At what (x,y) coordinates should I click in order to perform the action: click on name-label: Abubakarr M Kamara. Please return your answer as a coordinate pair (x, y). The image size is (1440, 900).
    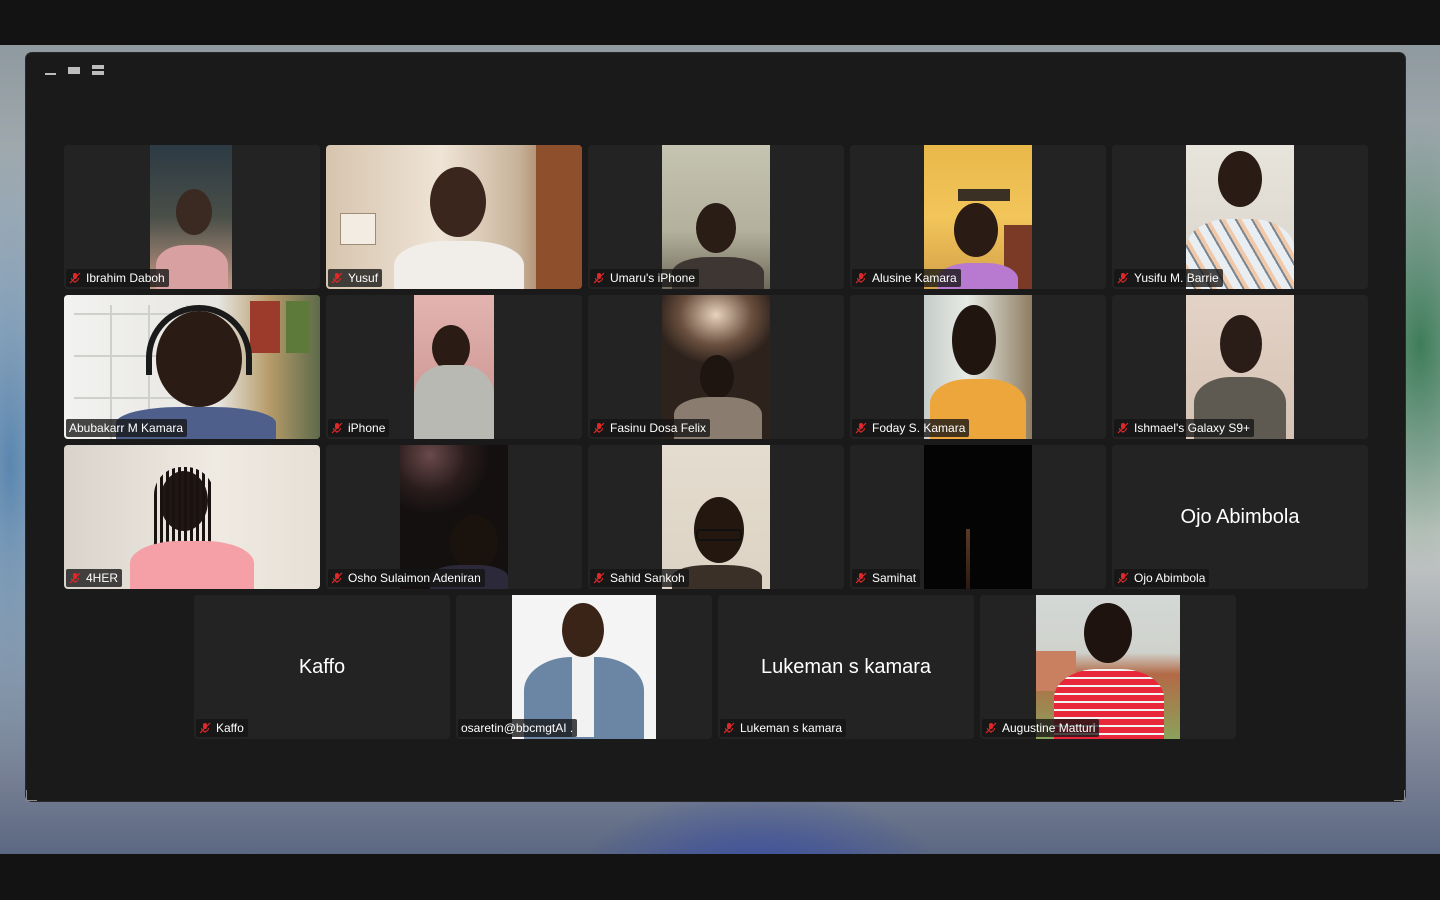
    Looking at the image, I should click on (127, 428).